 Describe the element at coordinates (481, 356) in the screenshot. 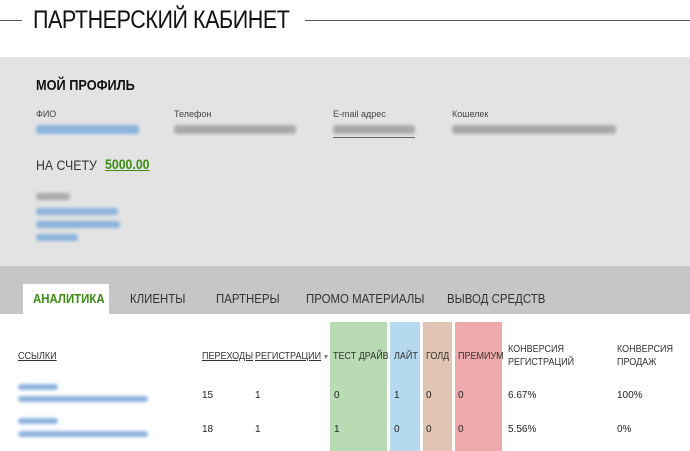

I see `header-premium: ПРЕМИУМ` at that location.